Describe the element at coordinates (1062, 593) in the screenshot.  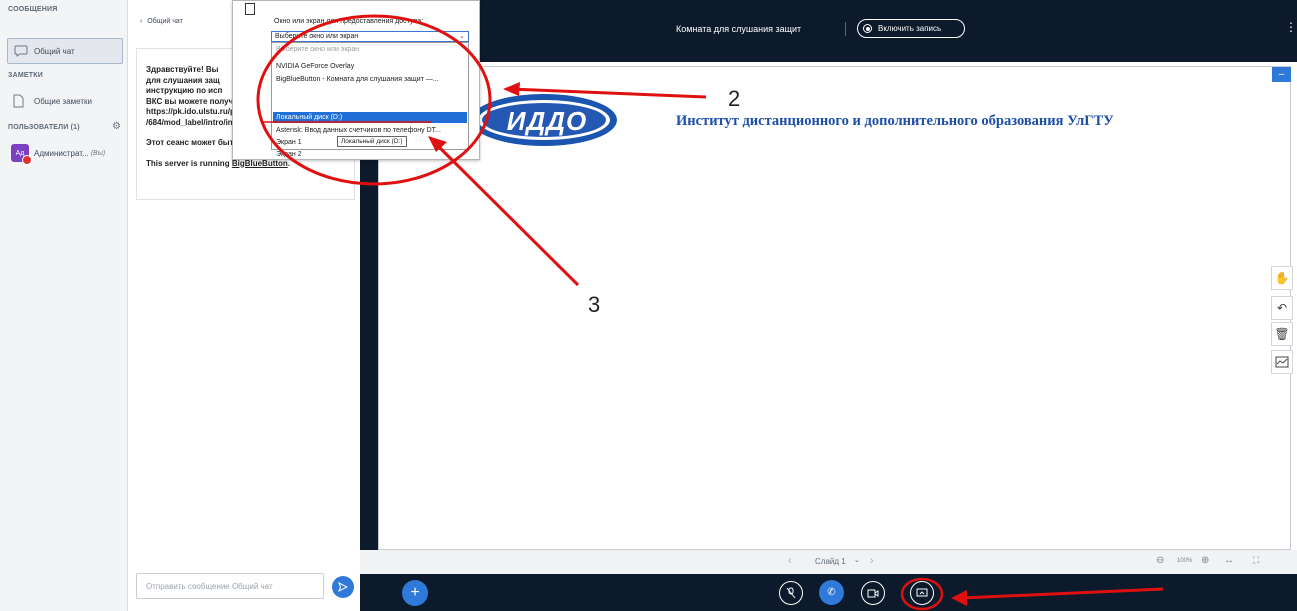
I see `arrow-line-share` at that location.